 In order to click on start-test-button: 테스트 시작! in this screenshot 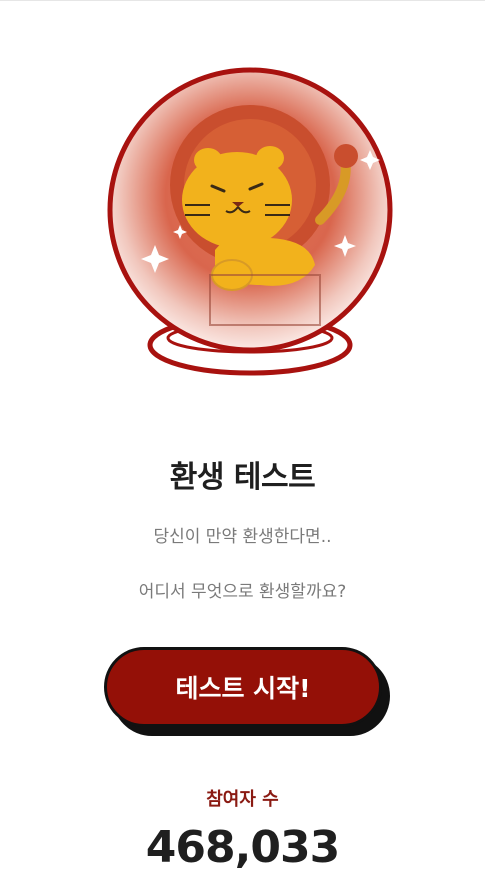, I will do `click(243, 687)`.